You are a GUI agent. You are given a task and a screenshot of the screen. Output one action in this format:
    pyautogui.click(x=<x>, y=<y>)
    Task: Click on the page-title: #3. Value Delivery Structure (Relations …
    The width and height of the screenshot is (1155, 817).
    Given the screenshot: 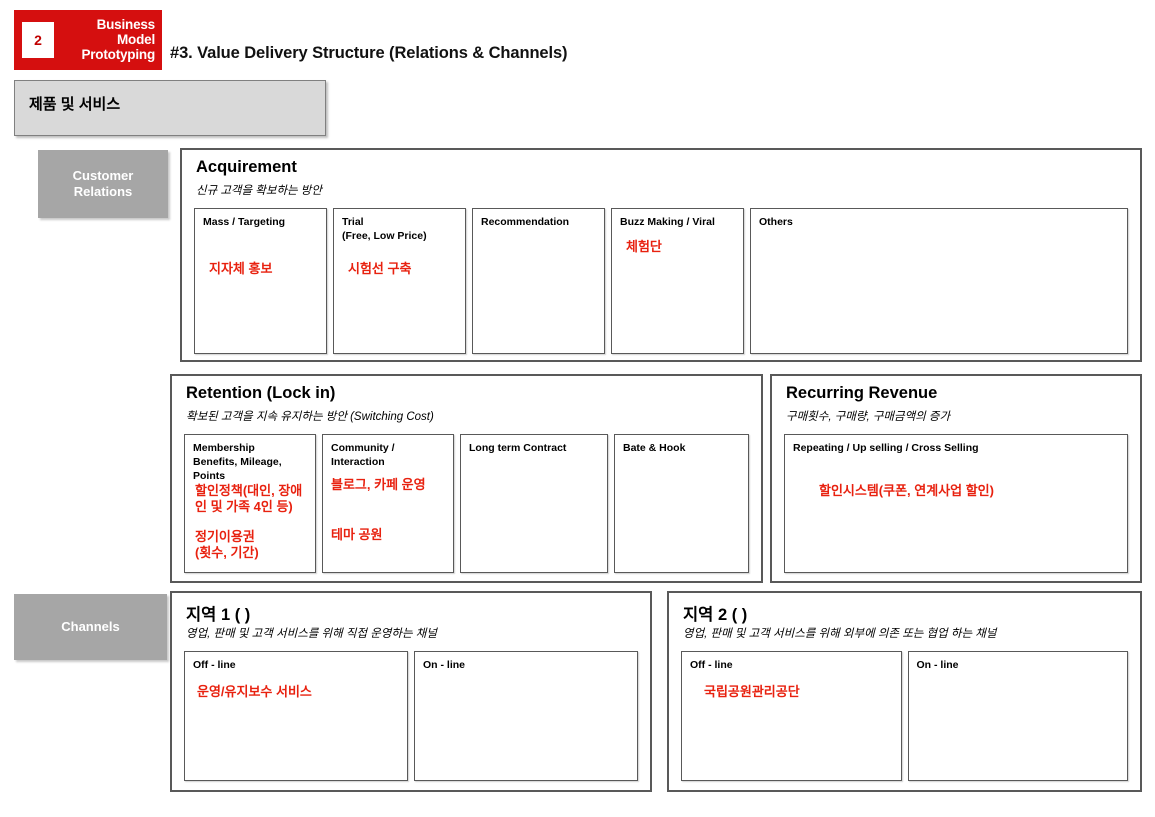 What is the action you would take?
    pyautogui.click(x=369, y=53)
    